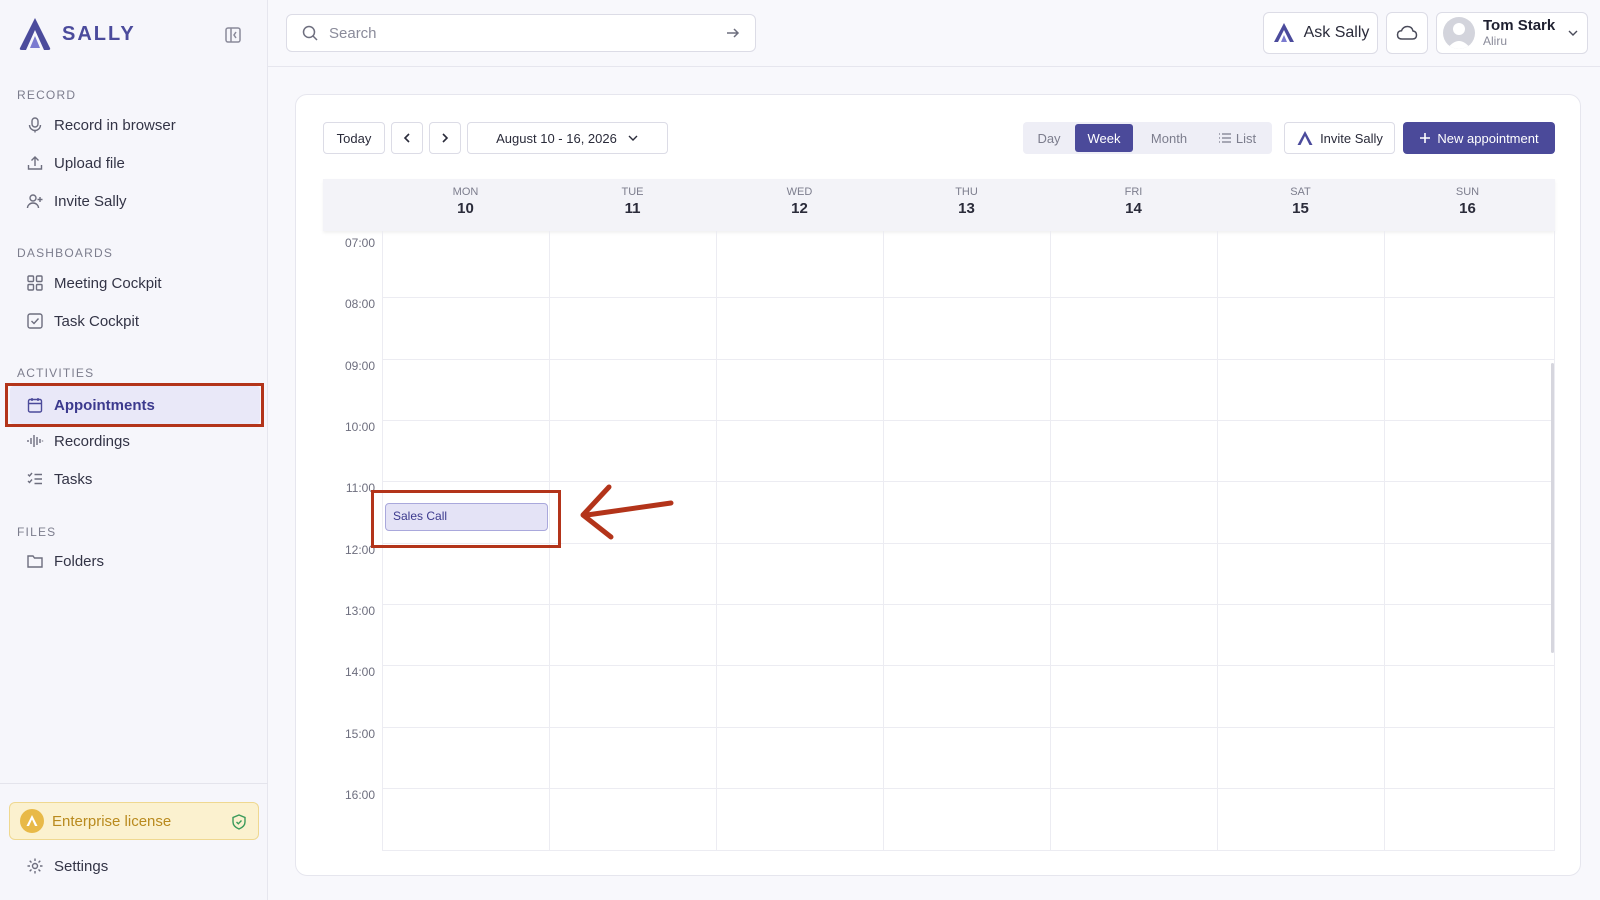  I want to click on search-bar, so click(521, 33).